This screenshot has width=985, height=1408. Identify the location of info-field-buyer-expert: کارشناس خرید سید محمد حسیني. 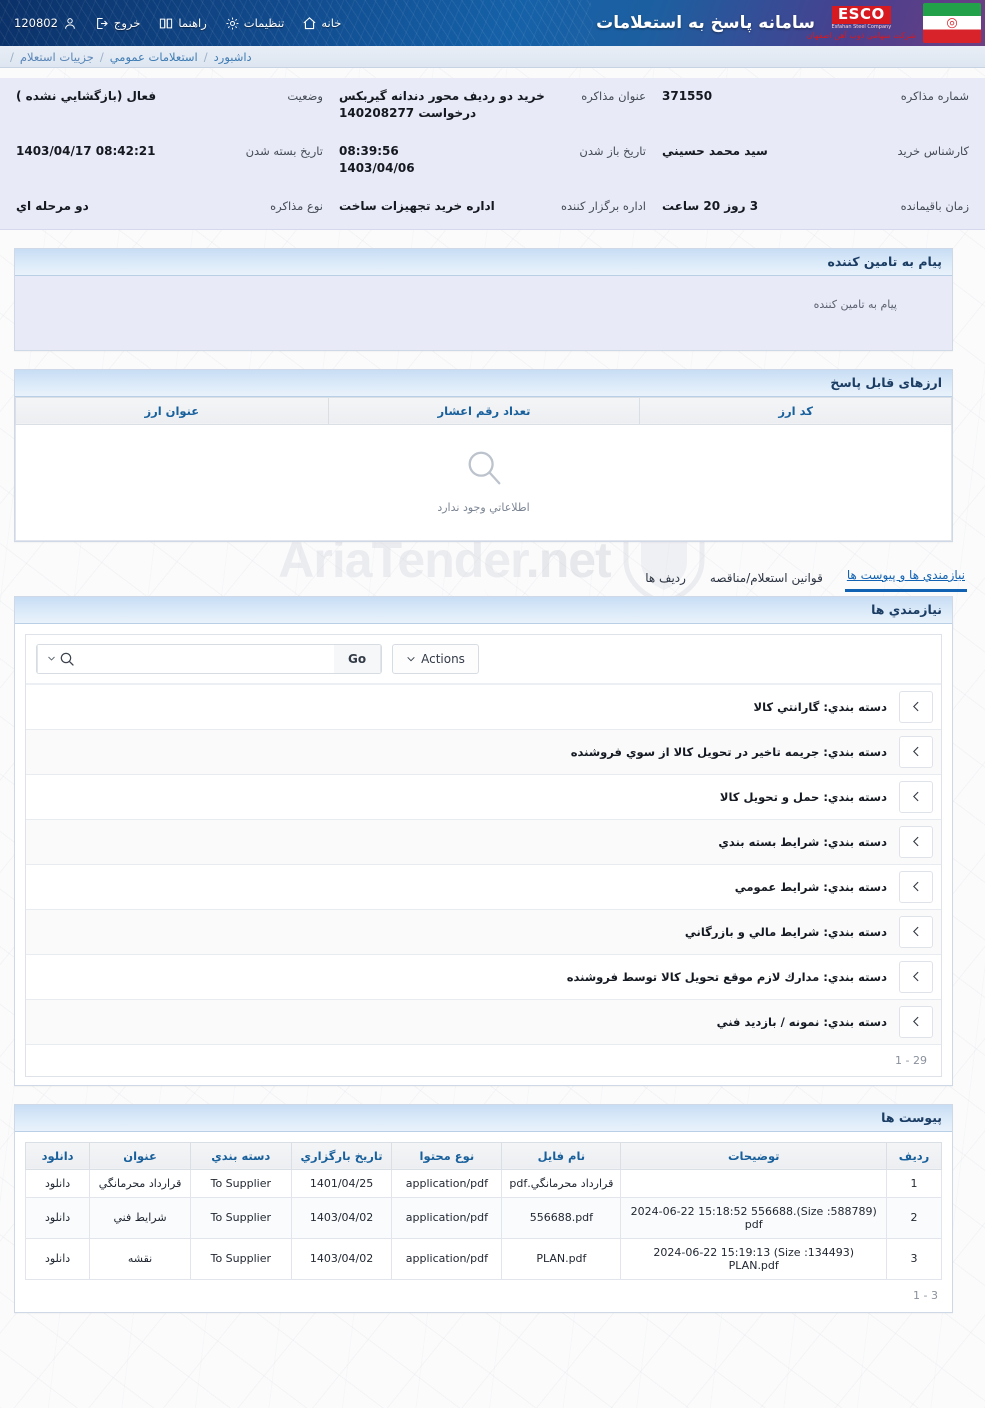
(815, 160).